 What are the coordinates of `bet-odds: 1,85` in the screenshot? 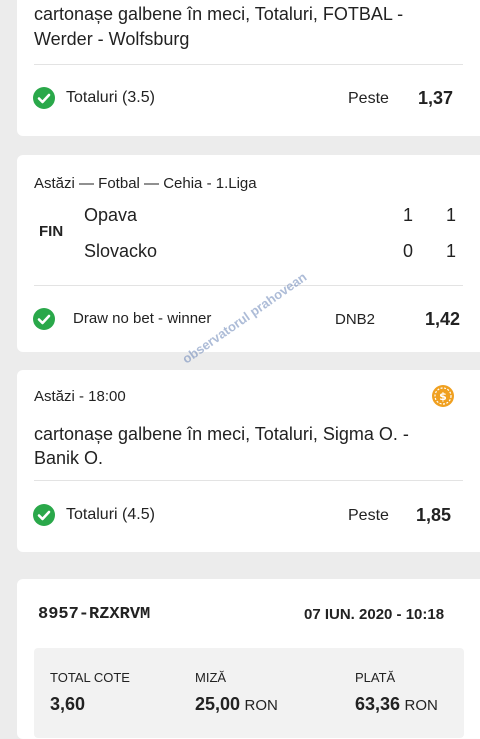 It's located at (434, 515).